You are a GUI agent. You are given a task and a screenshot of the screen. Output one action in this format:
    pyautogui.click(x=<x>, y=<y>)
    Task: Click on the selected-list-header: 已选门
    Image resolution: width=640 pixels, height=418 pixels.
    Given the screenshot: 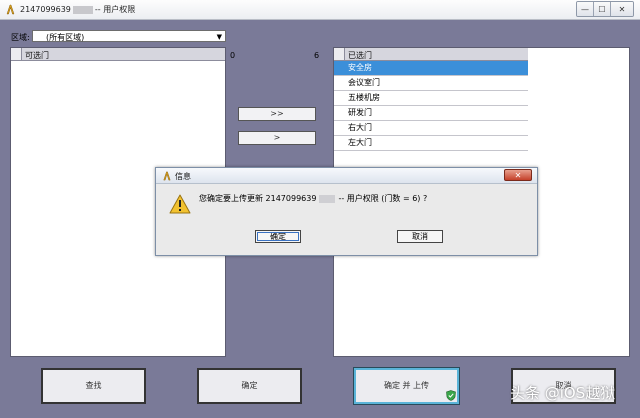 What is the action you would take?
    pyautogui.click(x=431, y=54)
    